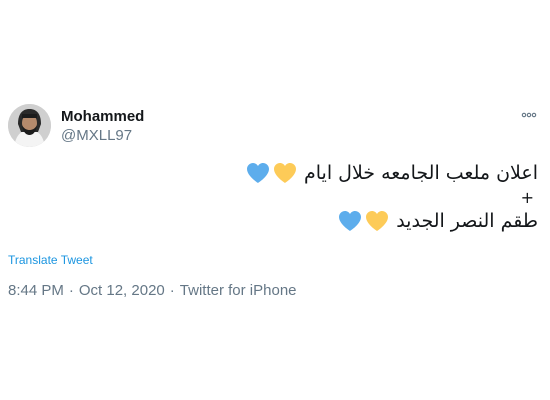 This screenshot has height=400, width=550. Describe the element at coordinates (50, 260) in the screenshot. I see `translate-tweet-link: Translate Tweet` at that location.